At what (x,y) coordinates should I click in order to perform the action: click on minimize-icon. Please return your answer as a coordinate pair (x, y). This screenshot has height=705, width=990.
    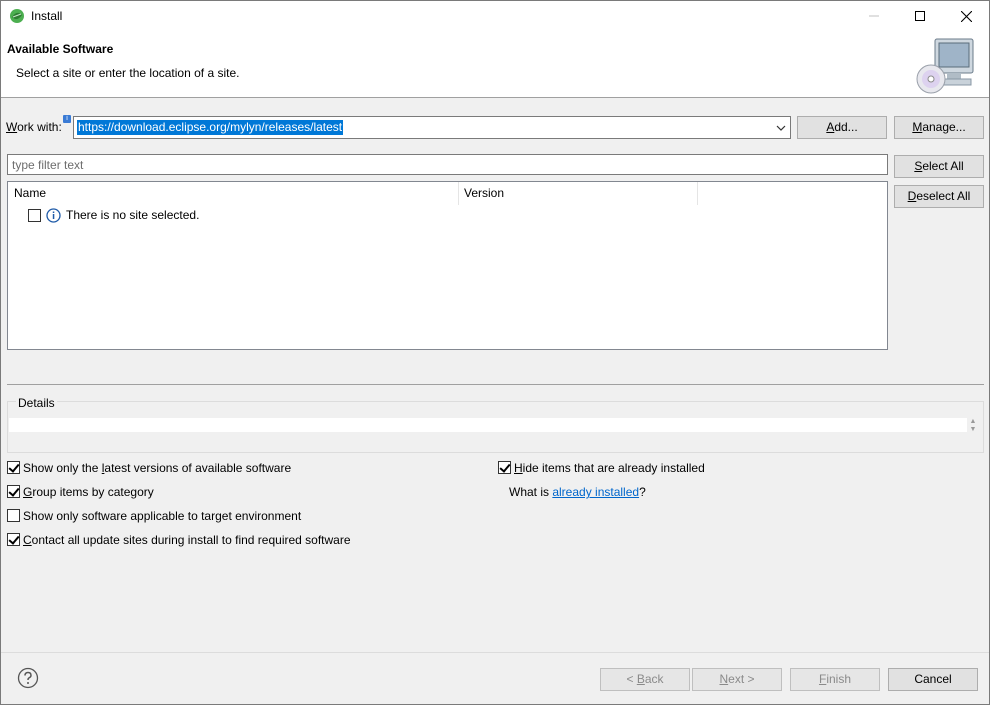
    Looking at the image, I should click on (874, 16).